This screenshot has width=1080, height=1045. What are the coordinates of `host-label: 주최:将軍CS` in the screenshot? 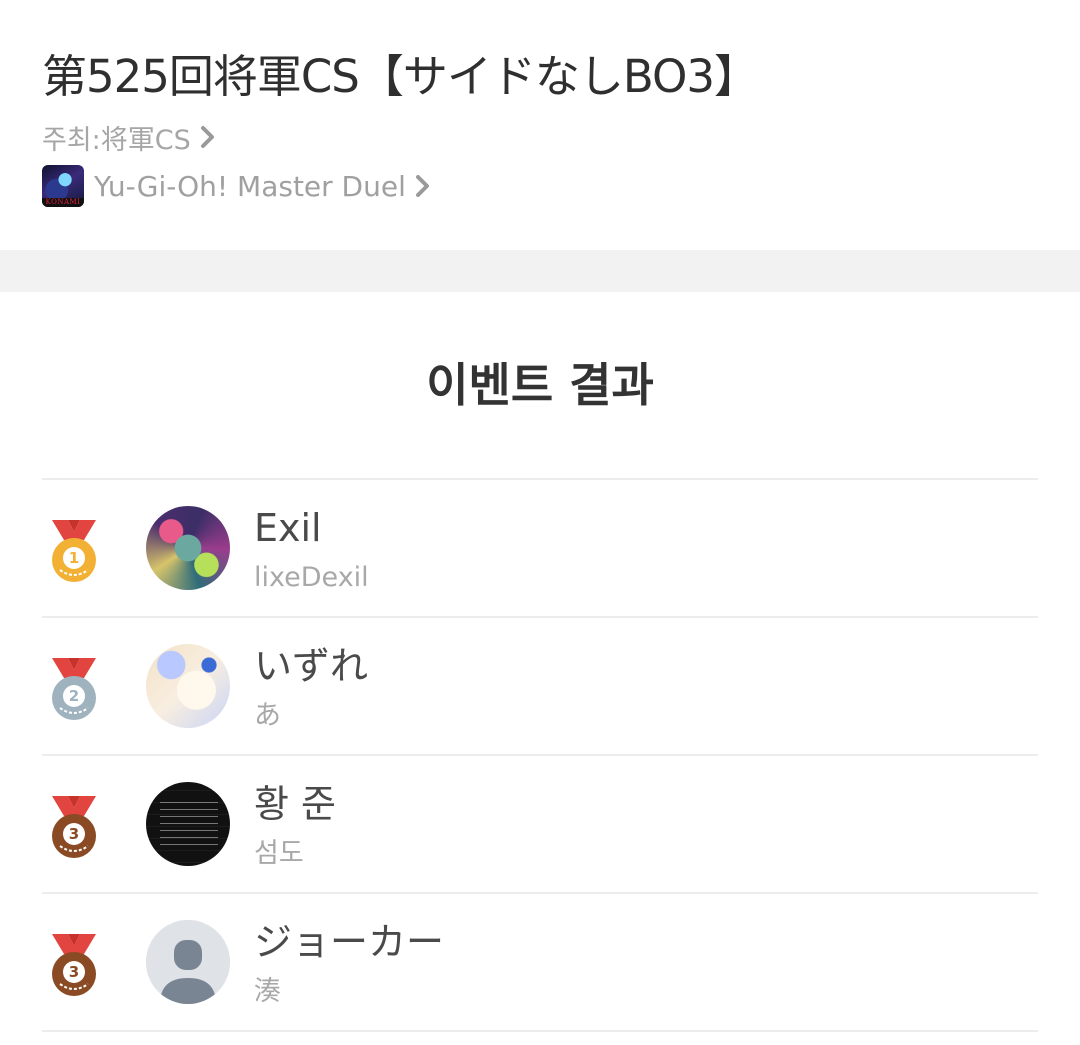 It's located at (116, 140).